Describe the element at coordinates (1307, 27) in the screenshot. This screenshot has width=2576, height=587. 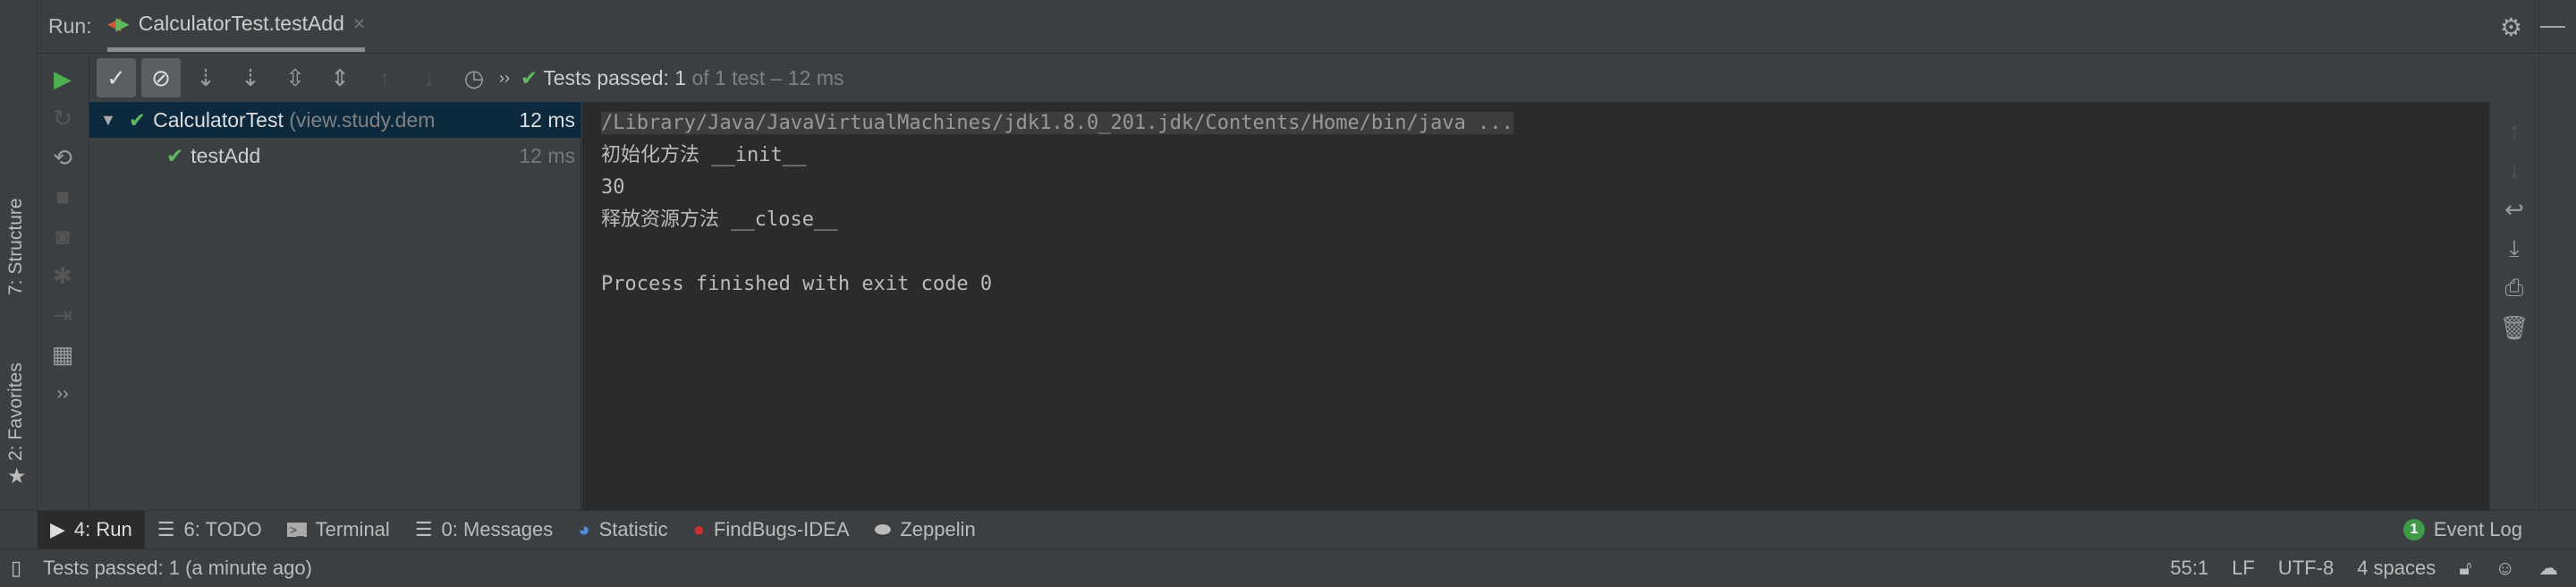
I see `run-tab-bar: Run: ◀▶ CalculatorTest.testAdd × ⚙ —` at that location.